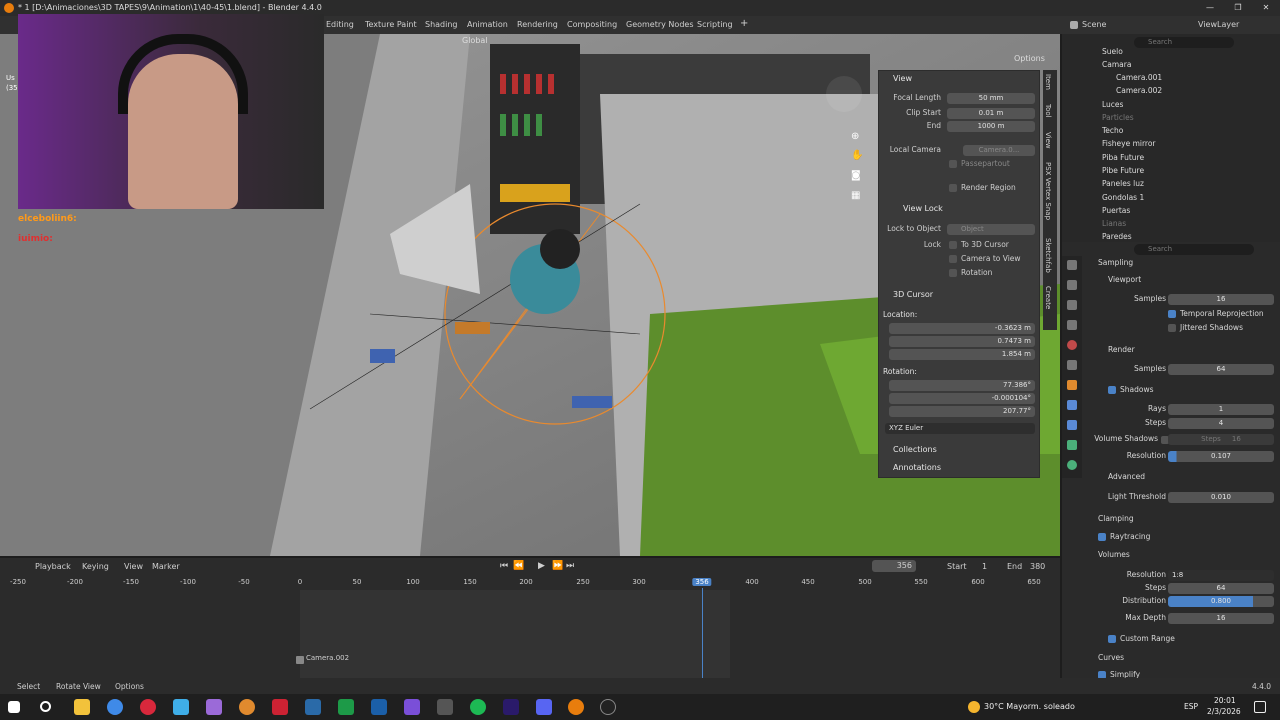 This screenshot has height=720, width=1280. Describe the element at coordinates (1048, 111) in the screenshot. I see `tab-tool: Tool` at that location.